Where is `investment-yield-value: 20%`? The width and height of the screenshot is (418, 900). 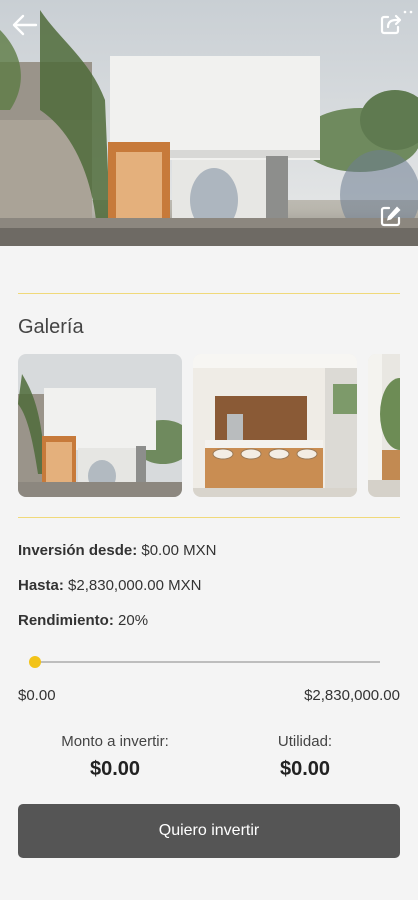 investment-yield-value: 20% is located at coordinates (133, 620).